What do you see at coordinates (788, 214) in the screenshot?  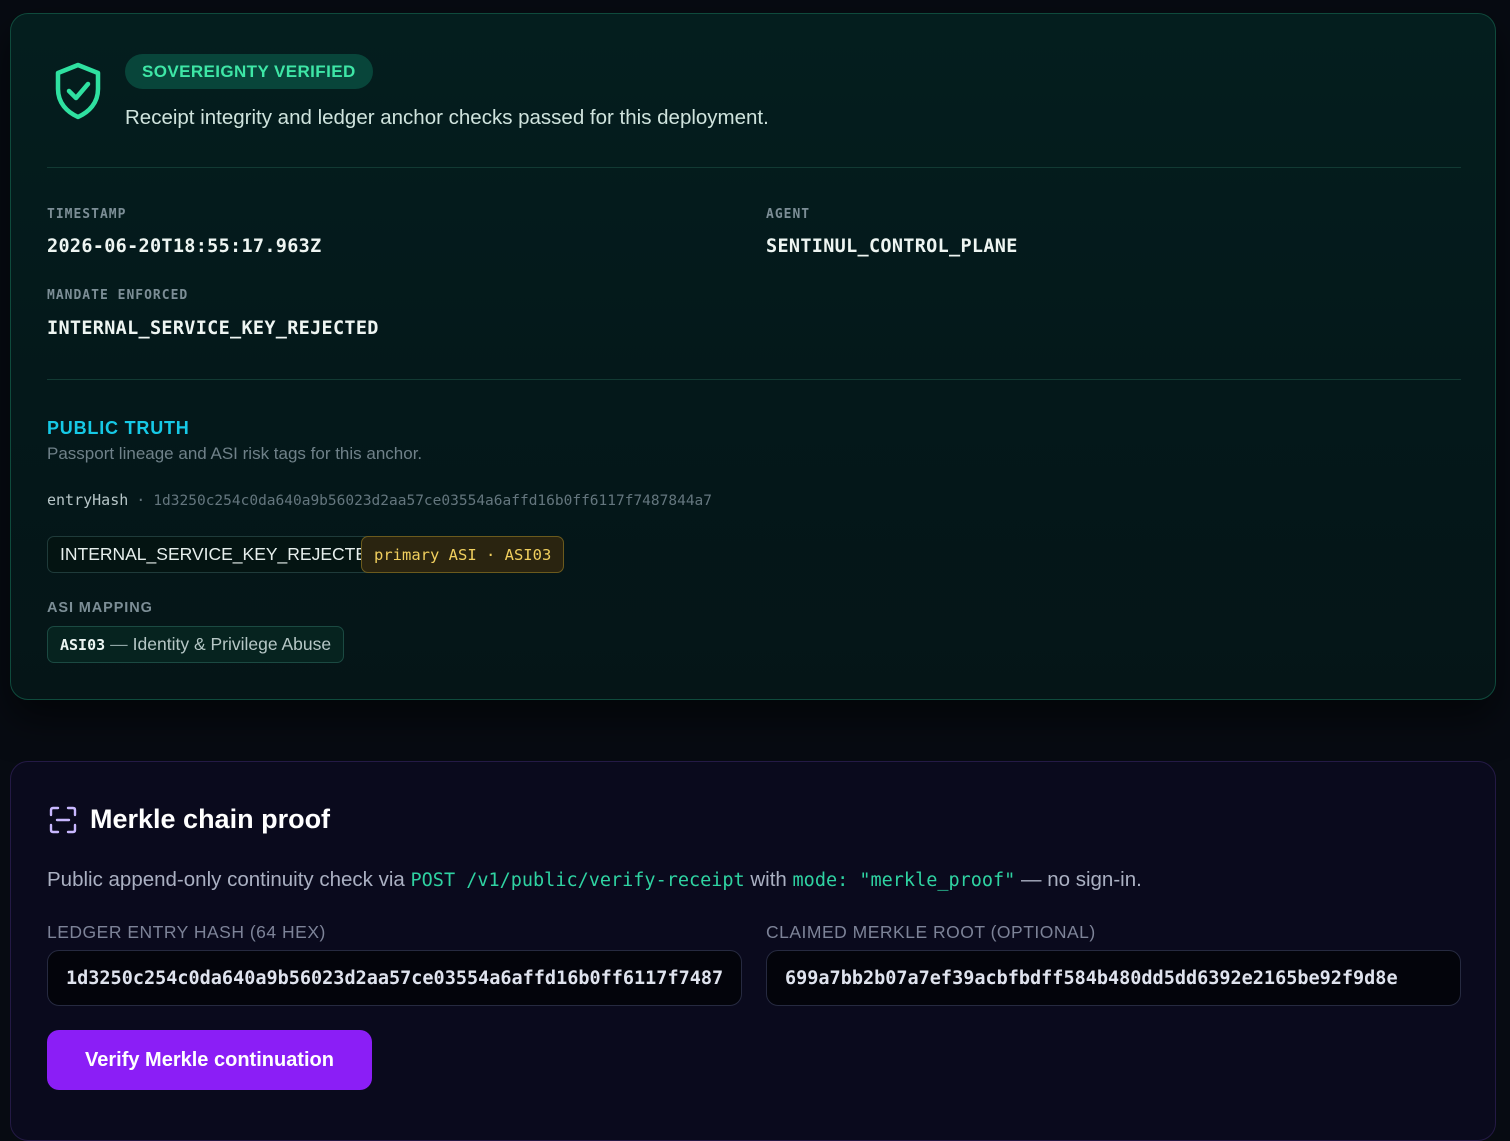 I see `agent-label: AGENT` at bounding box center [788, 214].